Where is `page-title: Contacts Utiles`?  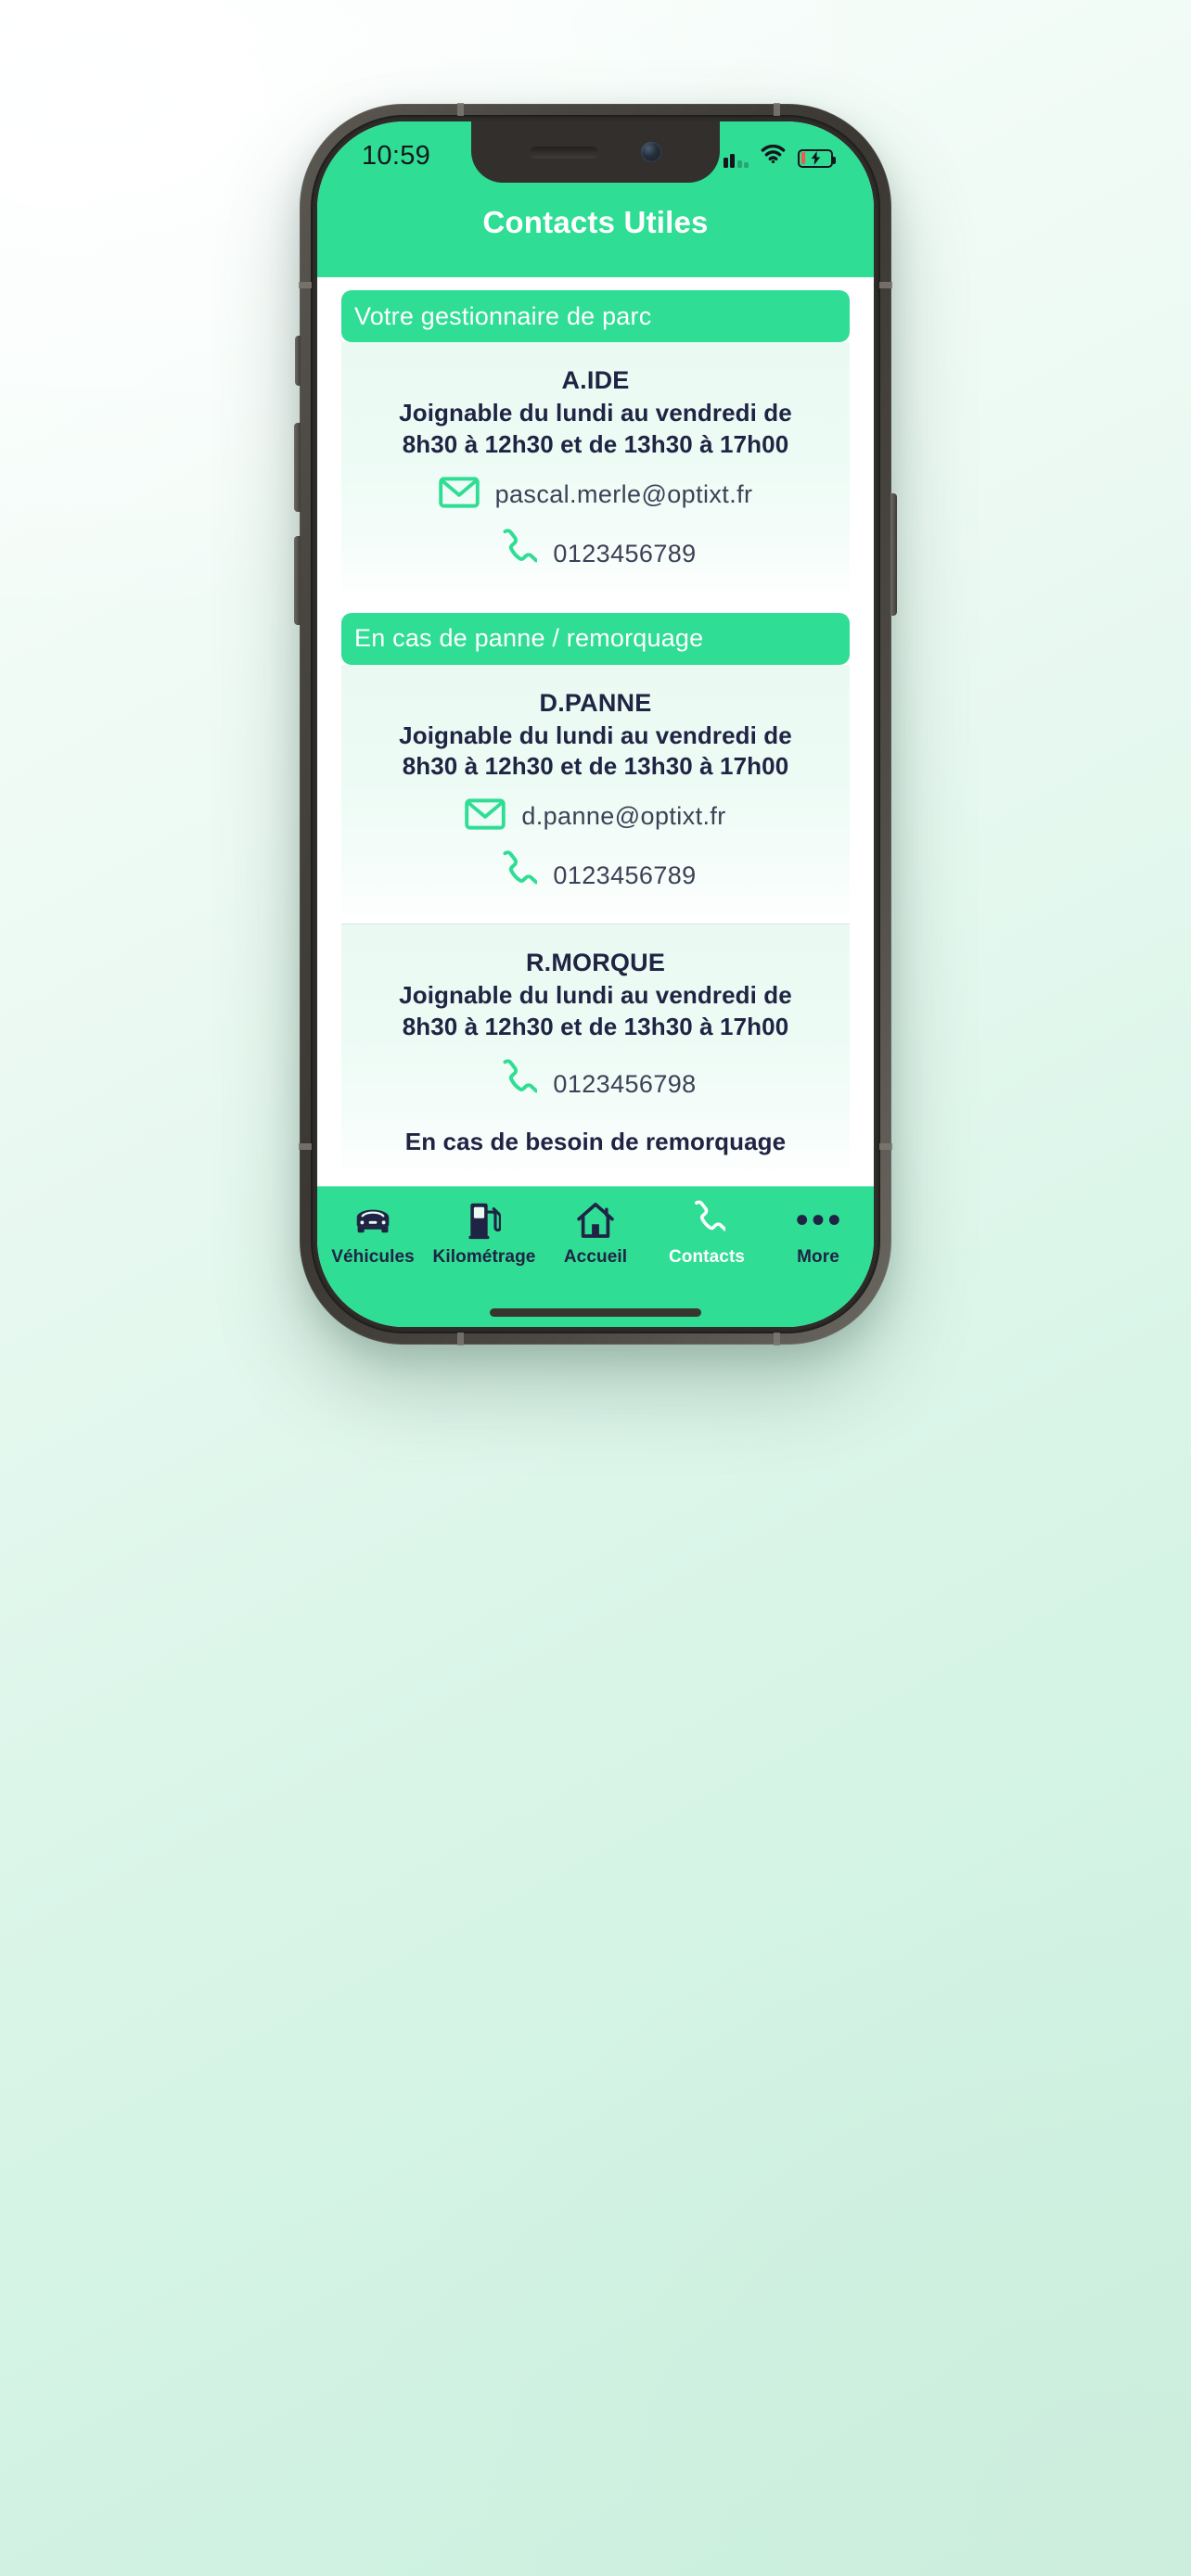 page-title: Contacts Utiles is located at coordinates (595, 222).